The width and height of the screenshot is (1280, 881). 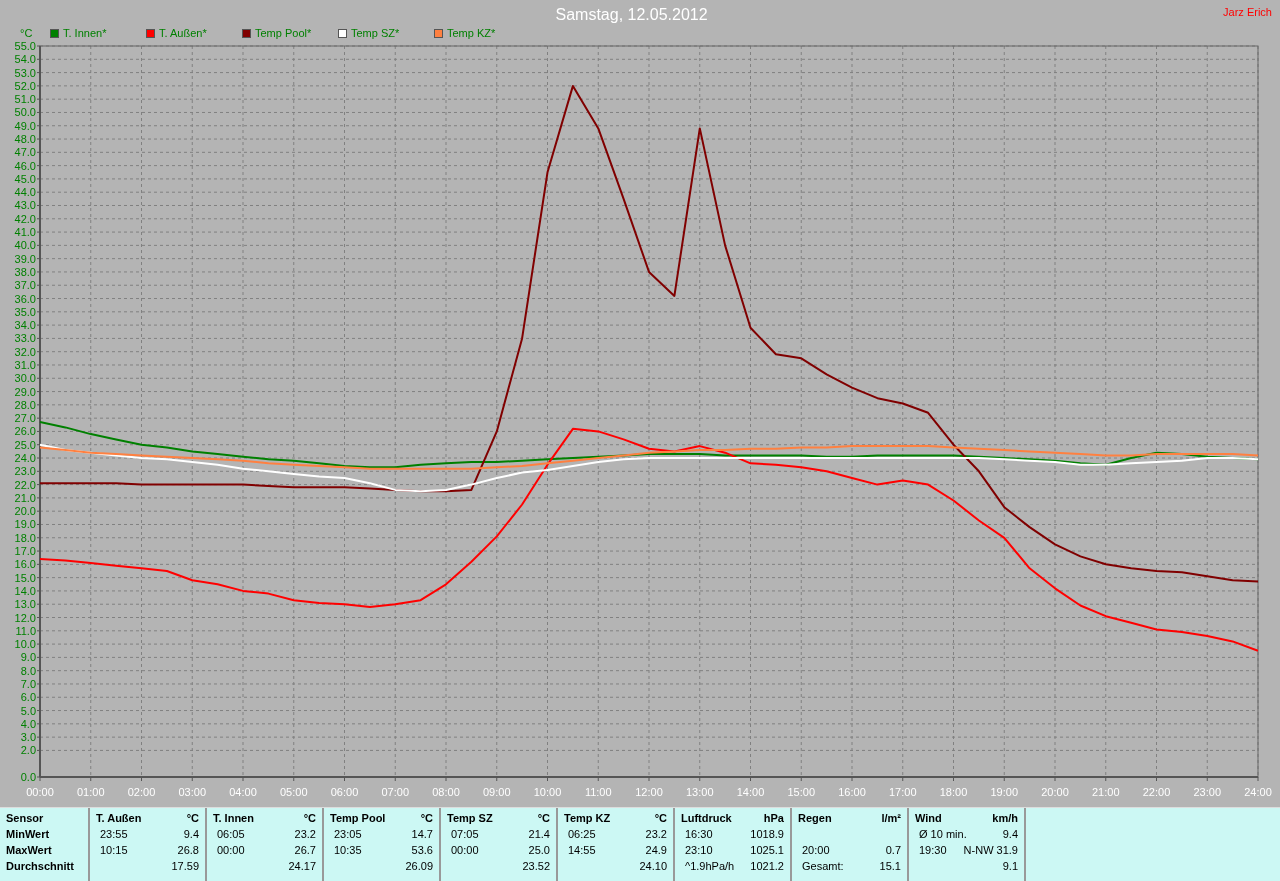 What do you see at coordinates (25, 498) in the screenshot?
I see `y-tick-label: 21.0` at bounding box center [25, 498].